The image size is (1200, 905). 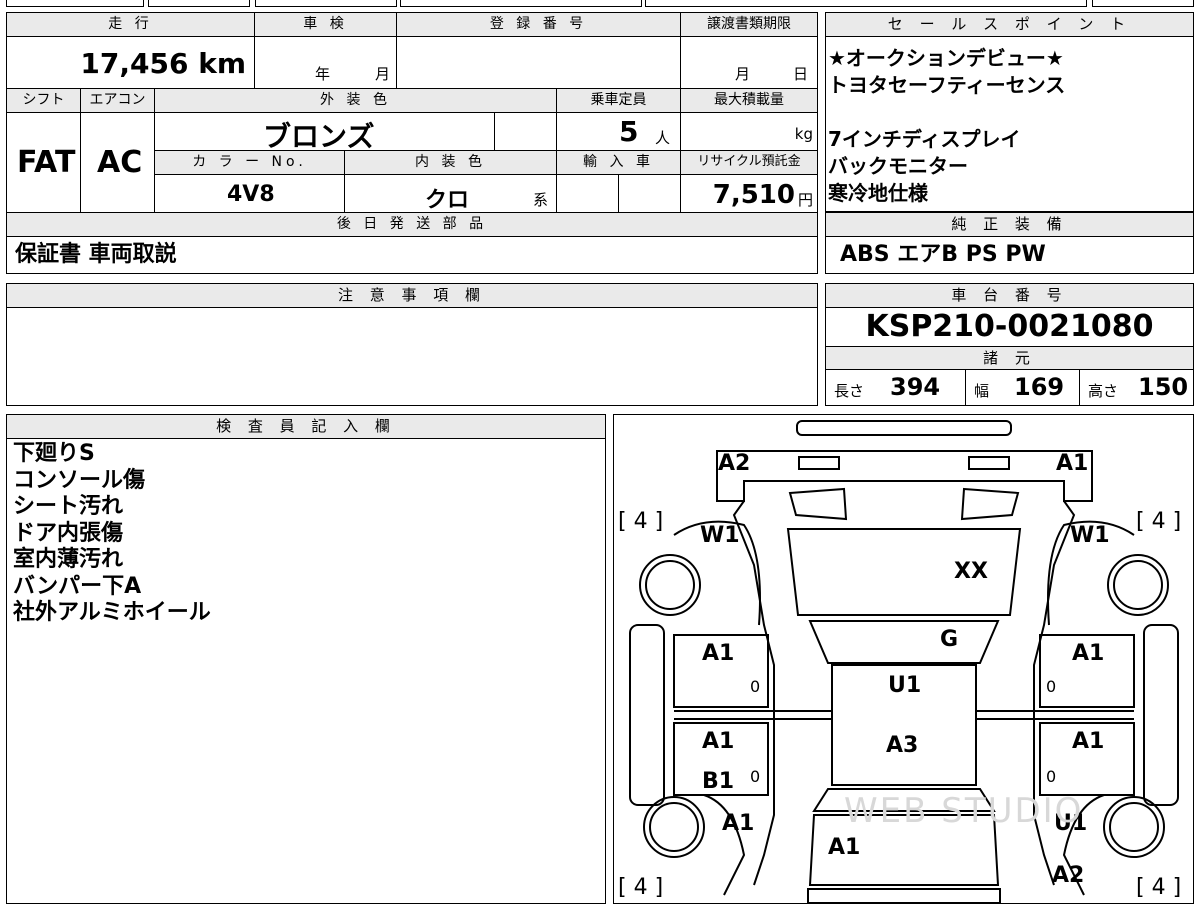 What do you see at coordinates (68, 506) in the screenshot?
I see `inspector-line: シート汚れ` at bounding box center [68, 506].